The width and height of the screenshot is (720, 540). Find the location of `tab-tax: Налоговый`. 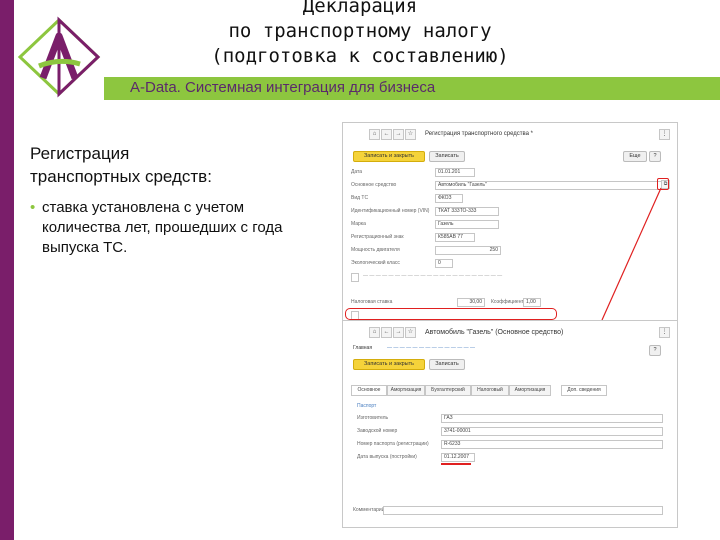

tab-tax: Налоговый is located at coordinates (490, 390).